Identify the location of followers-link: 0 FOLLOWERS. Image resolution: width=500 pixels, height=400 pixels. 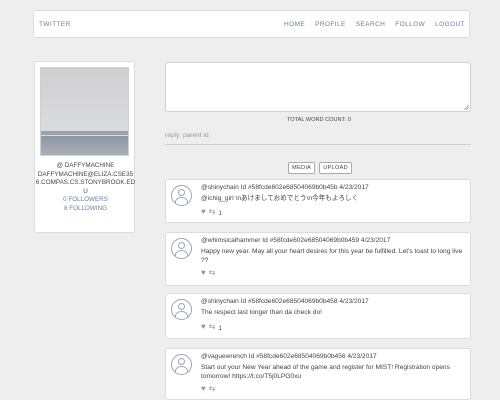
(85, 200).